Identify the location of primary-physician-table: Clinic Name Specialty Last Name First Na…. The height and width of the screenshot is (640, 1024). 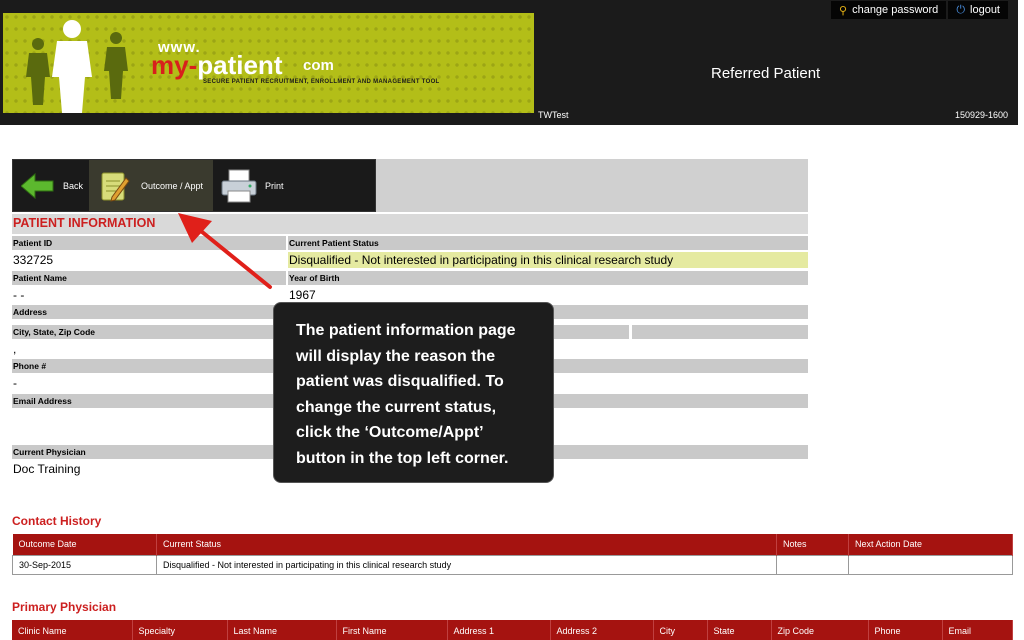
(512, 630).